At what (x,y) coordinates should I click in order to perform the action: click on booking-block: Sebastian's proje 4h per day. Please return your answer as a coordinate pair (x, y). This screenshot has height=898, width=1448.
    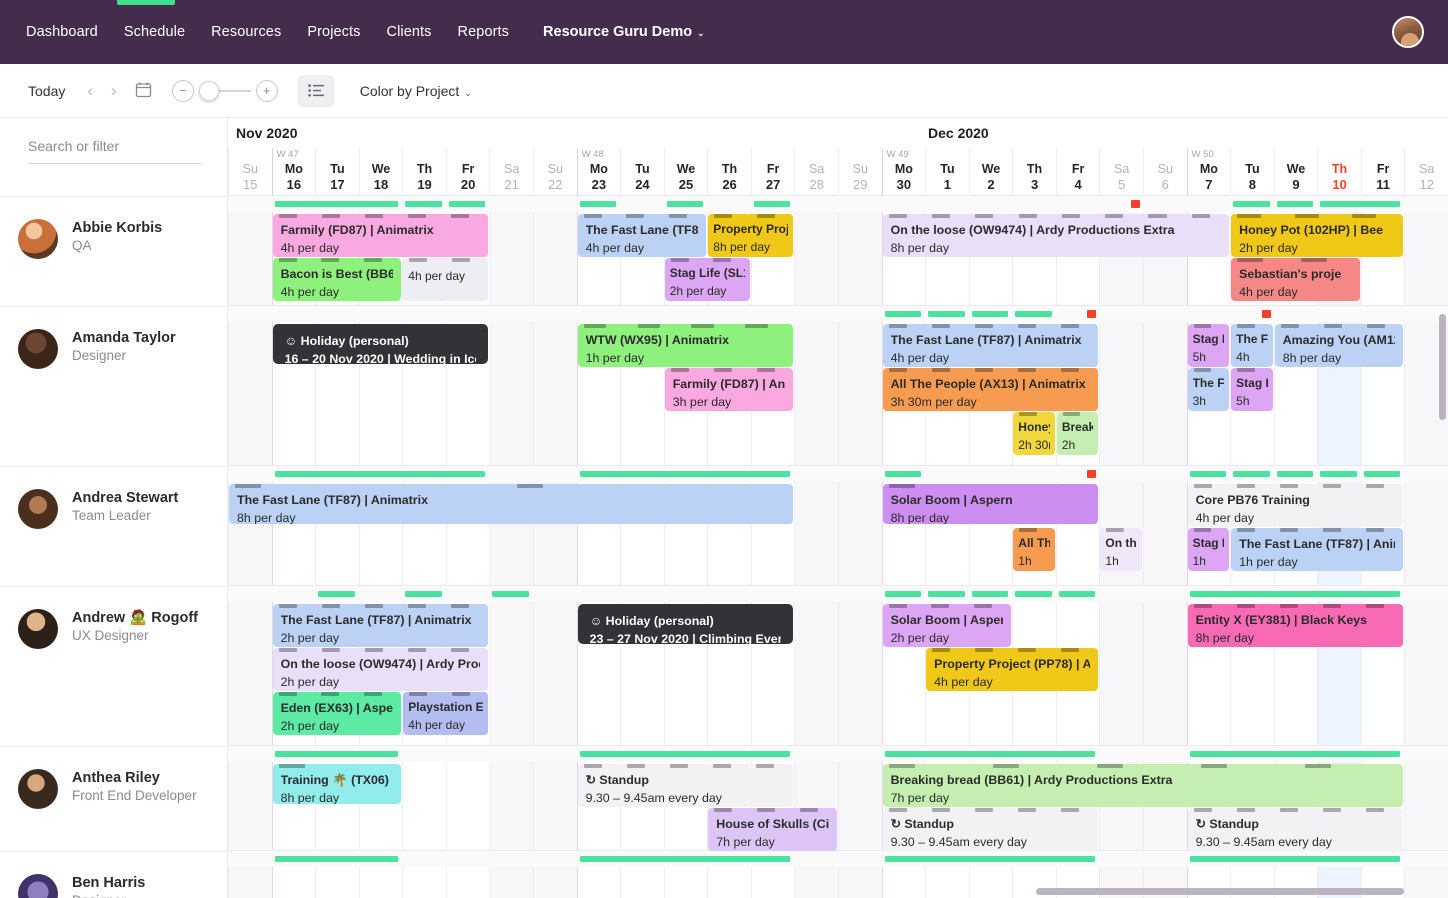
    Looking at the image, I should click on (1295, 279).